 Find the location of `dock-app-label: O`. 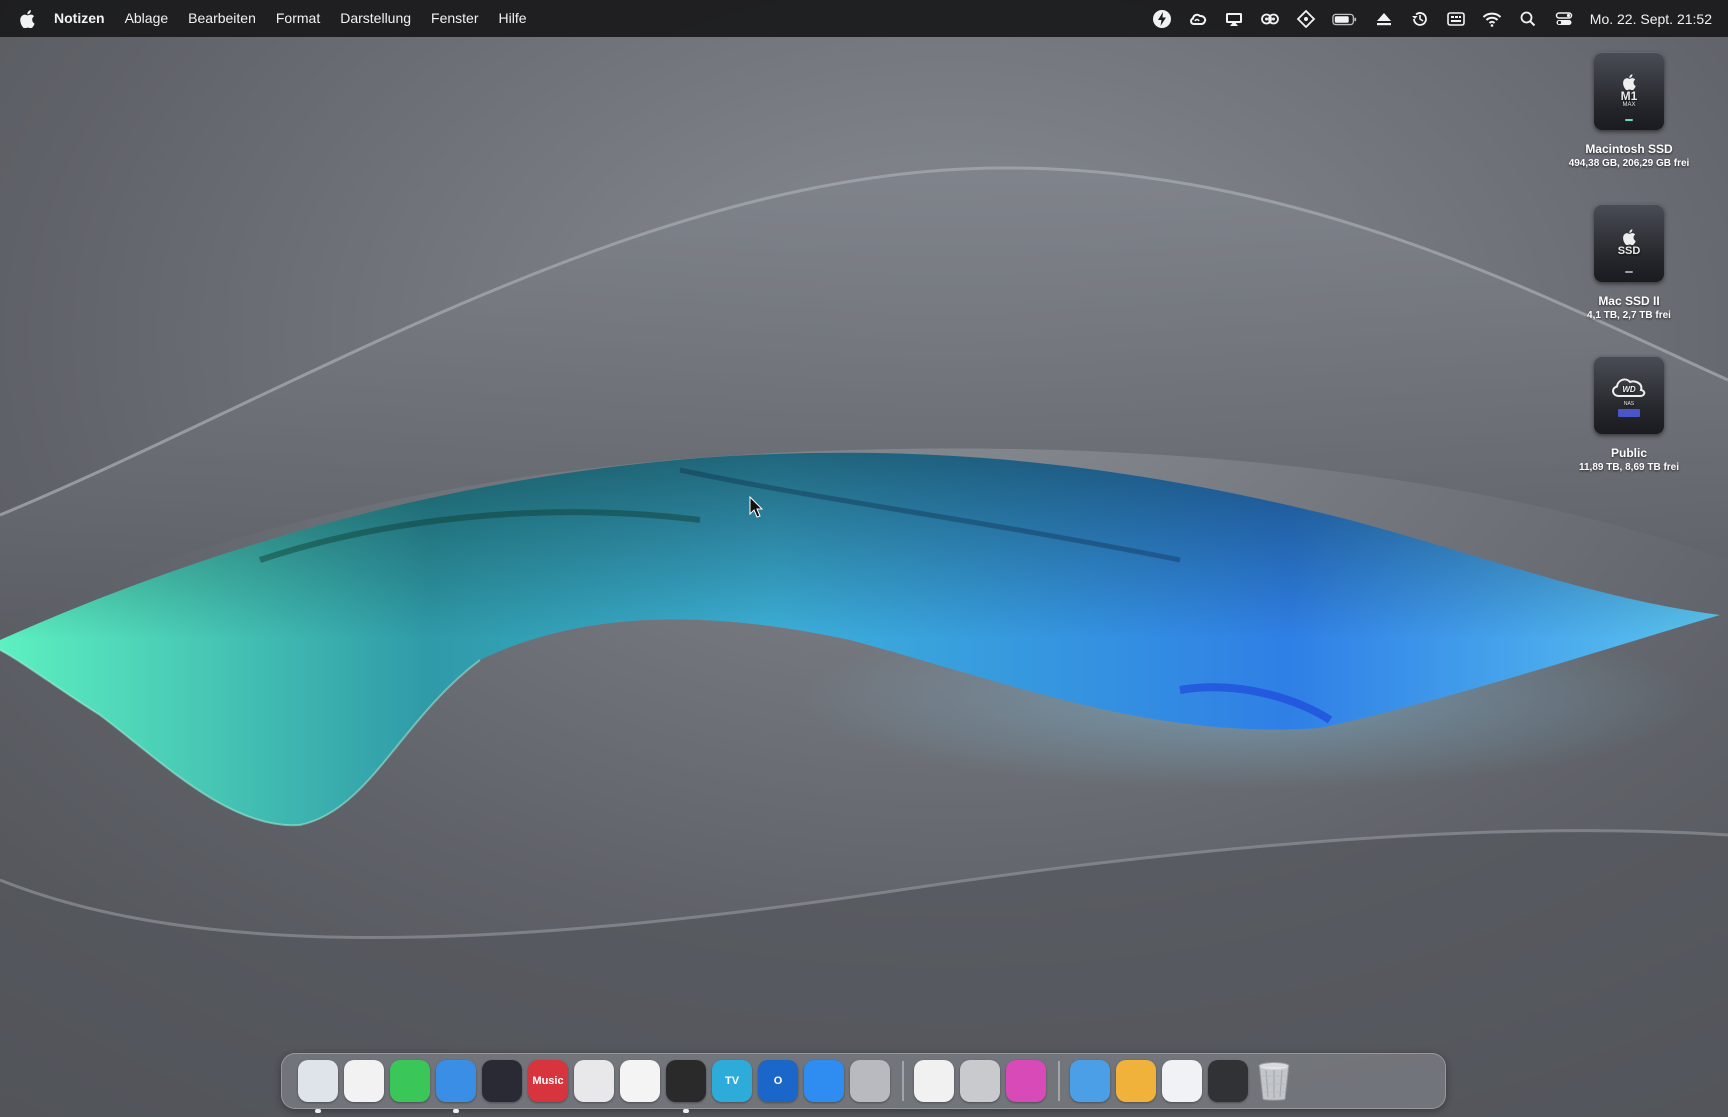

dock-app-label: O is located at coordinates (778, 1081).